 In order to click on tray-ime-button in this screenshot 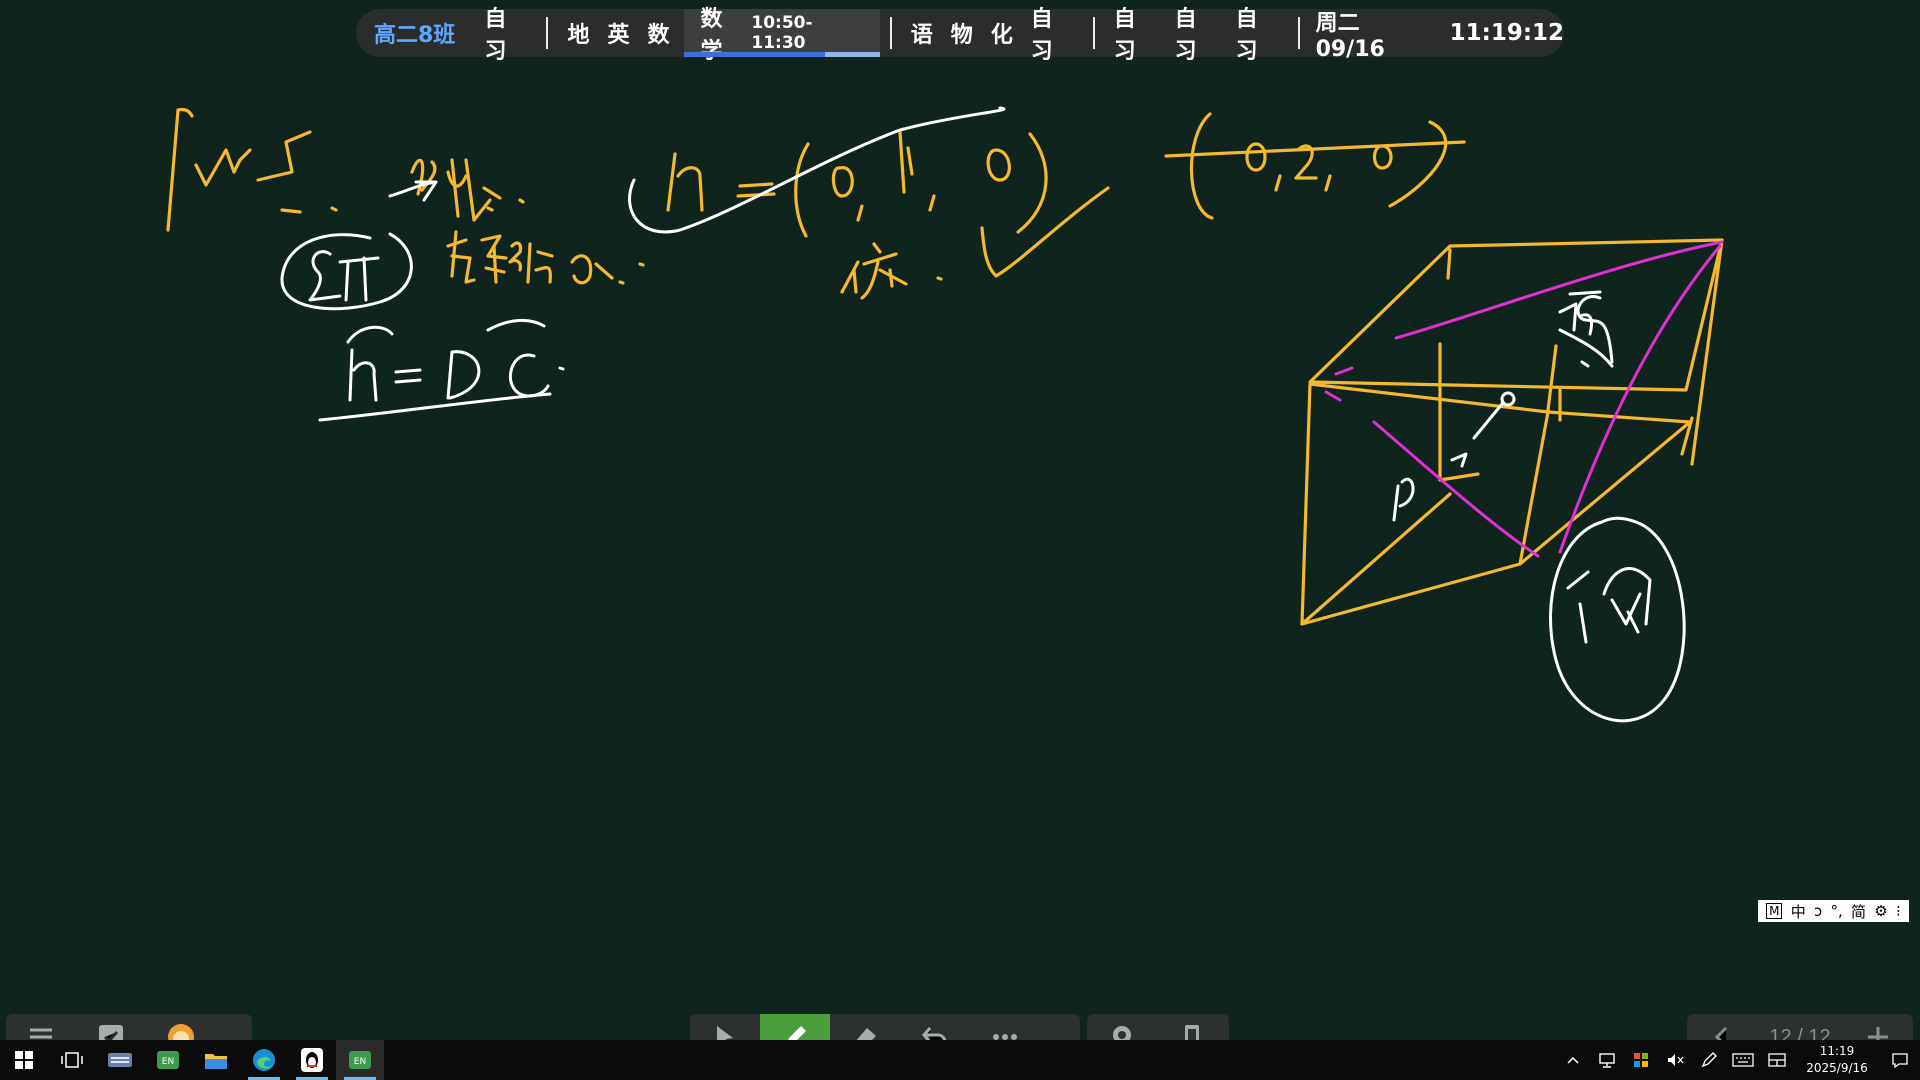, I will do `click(1777, 1060)`.